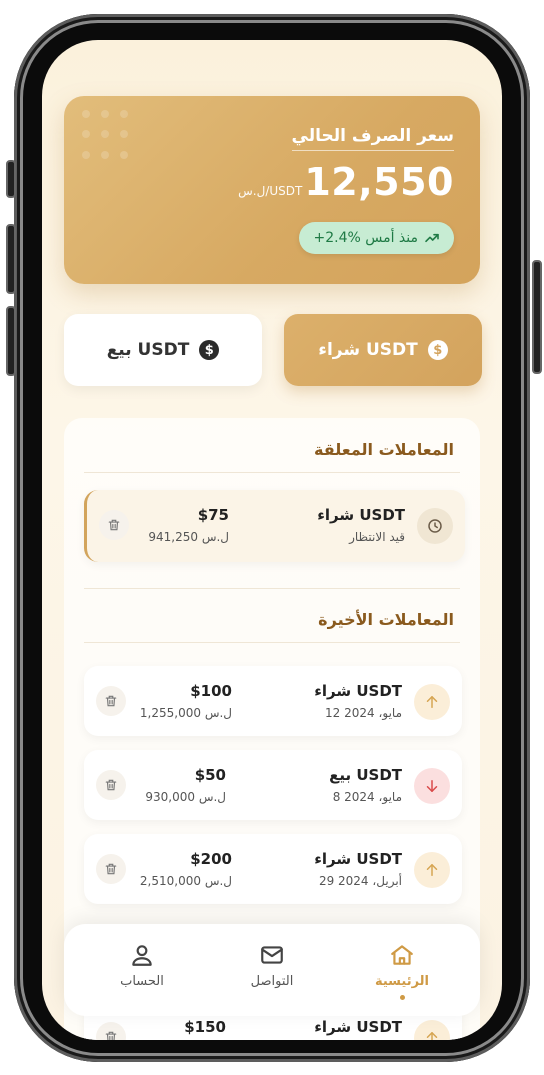 This screenshot has width=544, height=1075. I want to click on transaction-date: 12 مايو، 2024, so click(363, 713).